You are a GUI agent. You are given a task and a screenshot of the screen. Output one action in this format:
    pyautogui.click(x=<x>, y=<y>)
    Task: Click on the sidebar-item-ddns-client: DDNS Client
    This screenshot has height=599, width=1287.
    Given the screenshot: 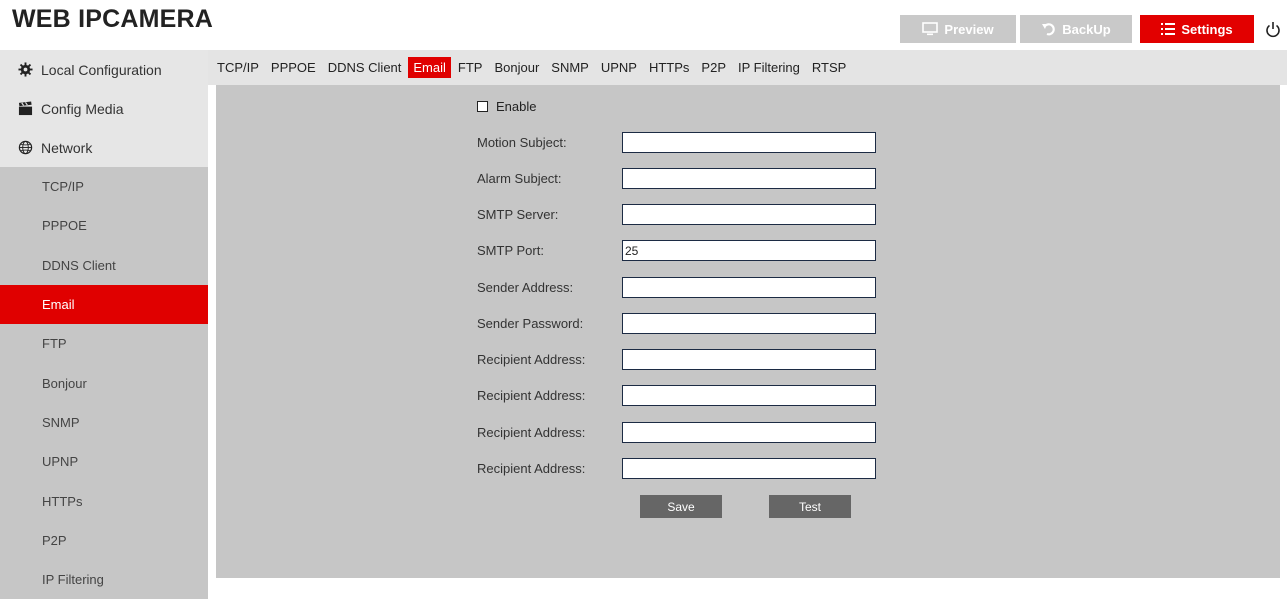 What is the action you would take?
    pyautogui.click(x=104, y=265)
    